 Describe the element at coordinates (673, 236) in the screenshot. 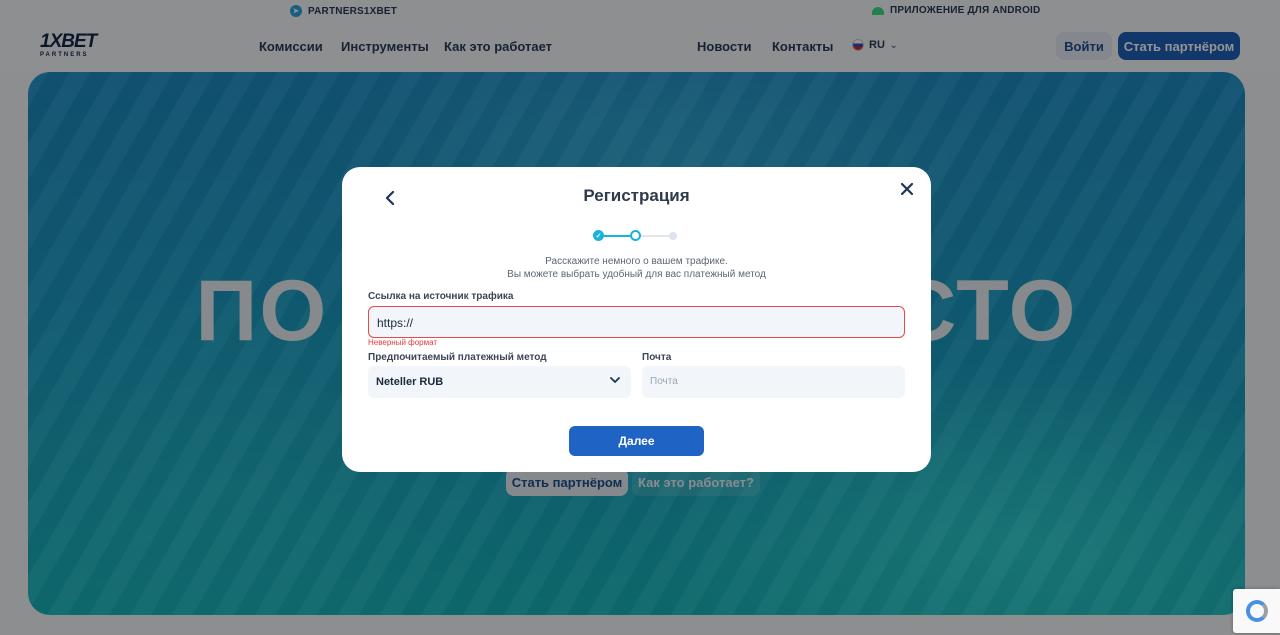

I see `step-3-indicator` at that location.